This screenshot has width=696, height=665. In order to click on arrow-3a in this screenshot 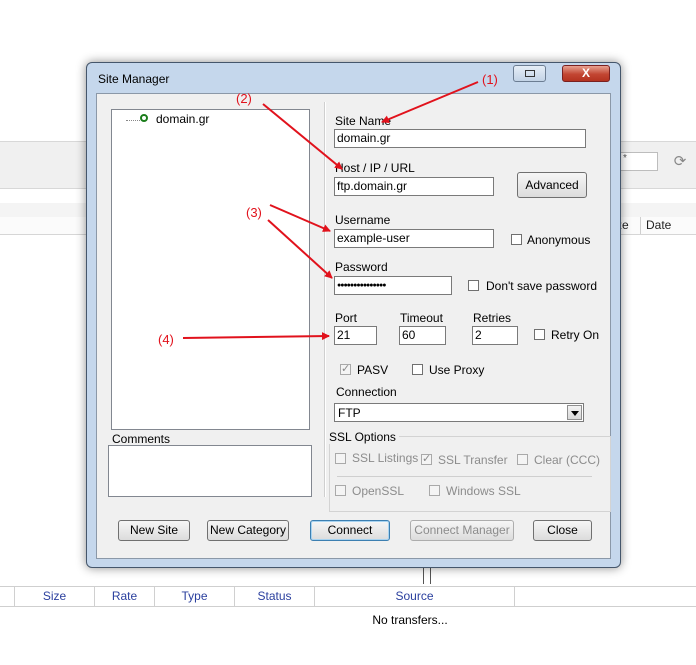, I will do `click(300, 218)`.